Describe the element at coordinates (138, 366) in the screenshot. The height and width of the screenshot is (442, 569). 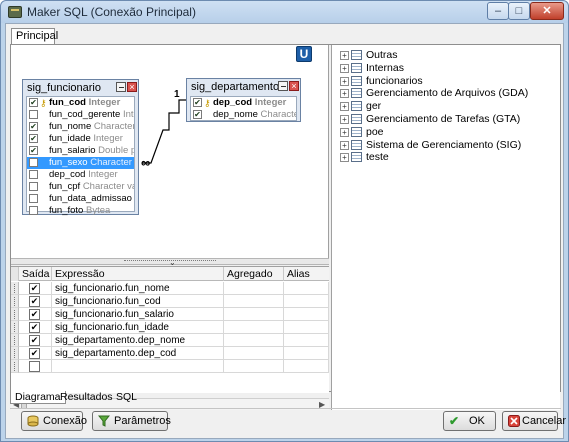
I see `expression-cell` at that location.